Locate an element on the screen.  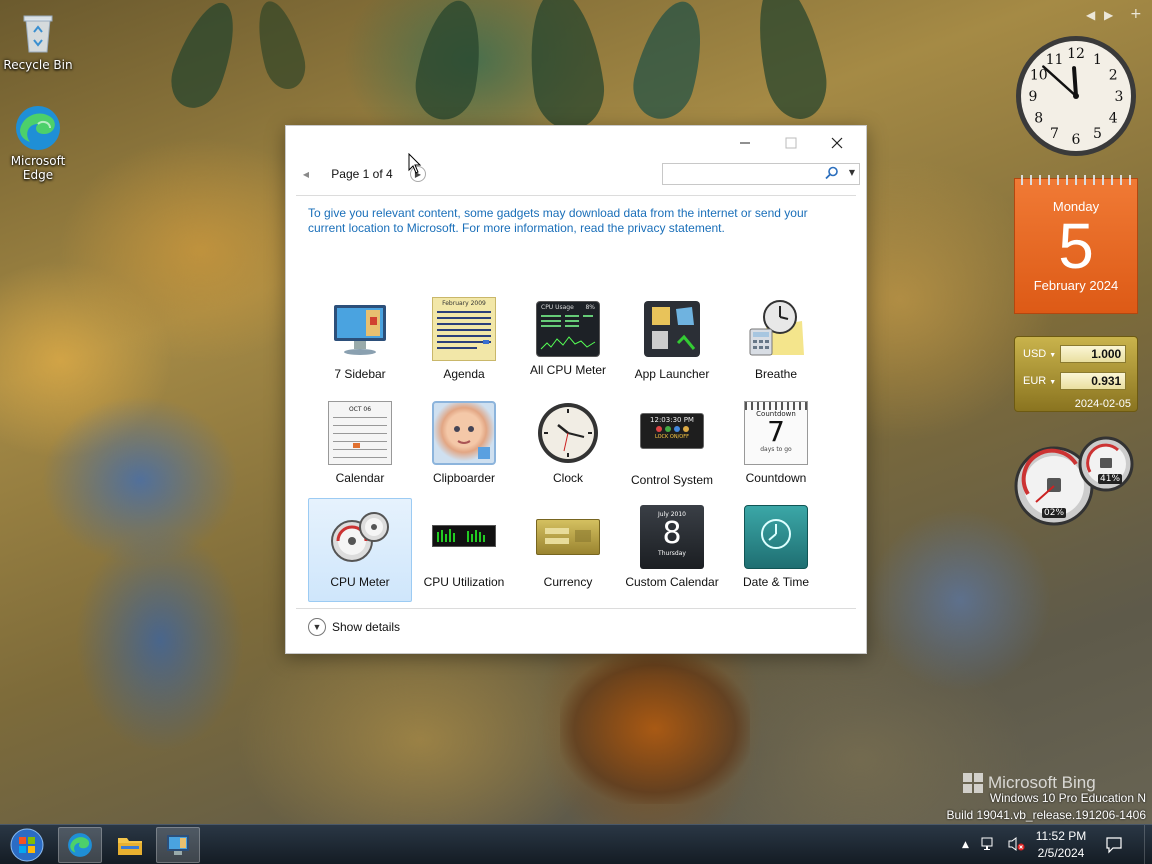
currency-from-code: USD is located at coordinates (1035, 354).